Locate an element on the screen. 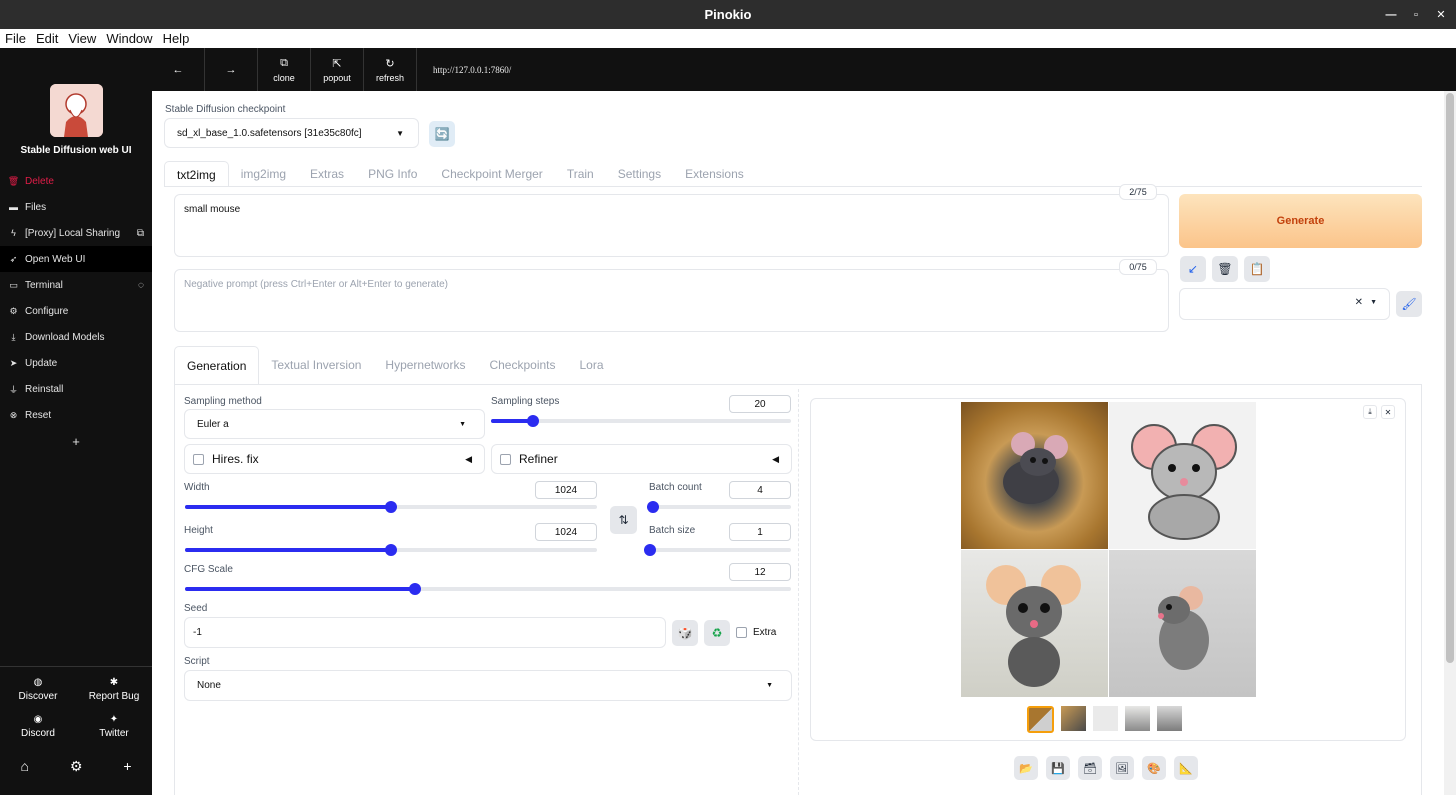 Image resolution: width=1456 pixels, height=795 pixels. twitter-button: ✦ Twitter is located at coordinates (114, 726).